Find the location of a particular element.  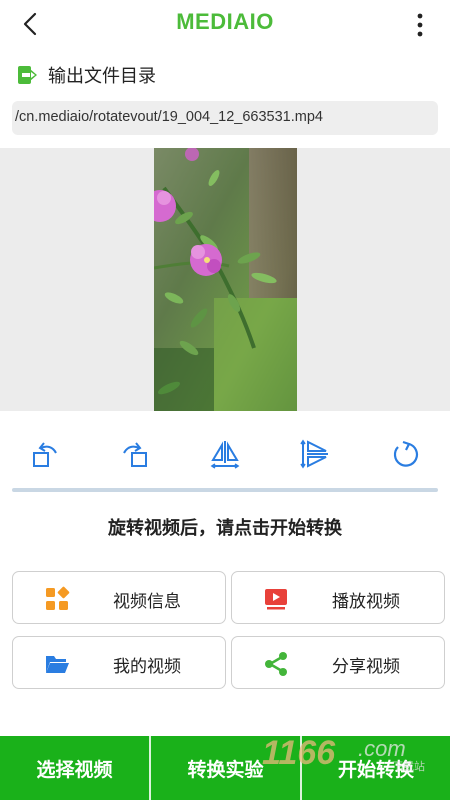

toolbar-divider is located at coordinates (225, 490).